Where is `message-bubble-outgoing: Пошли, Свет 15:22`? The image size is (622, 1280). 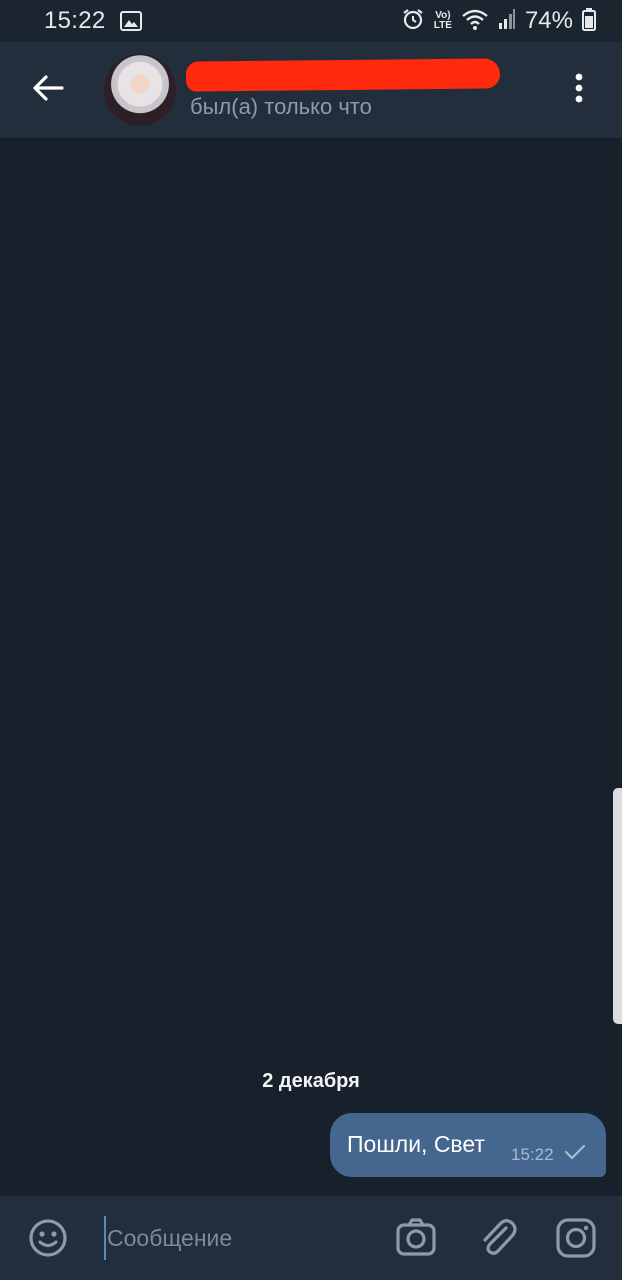
message-bubble-outgoing: Пошли, Свет 15:22 is located at coordinates (468, 1145).